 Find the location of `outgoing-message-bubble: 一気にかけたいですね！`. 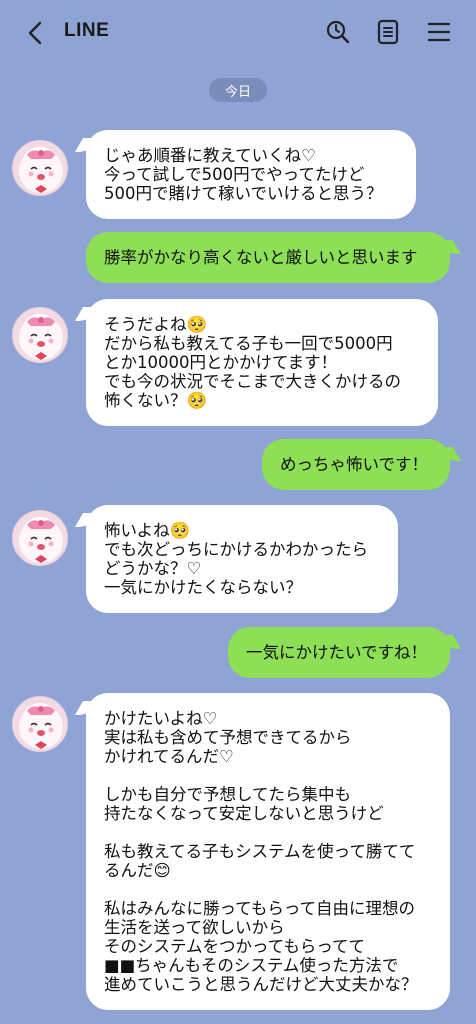

outgoing-message-bubble: 一気にかけたいですね！ is located at coordinates (339, 652).